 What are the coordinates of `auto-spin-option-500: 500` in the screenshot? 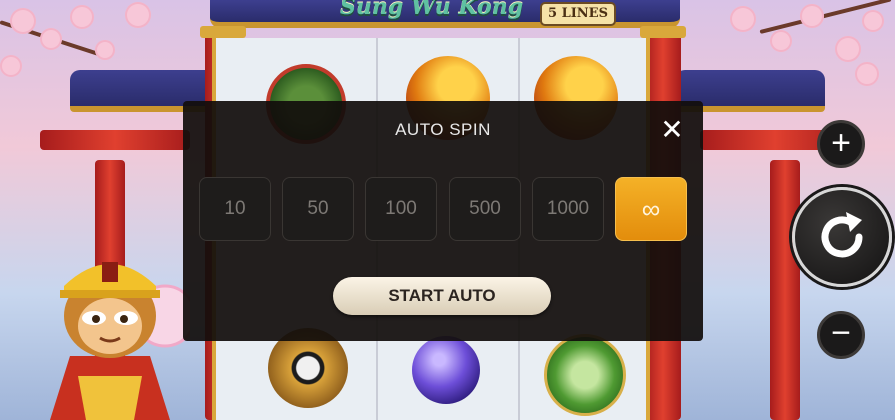 It's located at (485, 209).